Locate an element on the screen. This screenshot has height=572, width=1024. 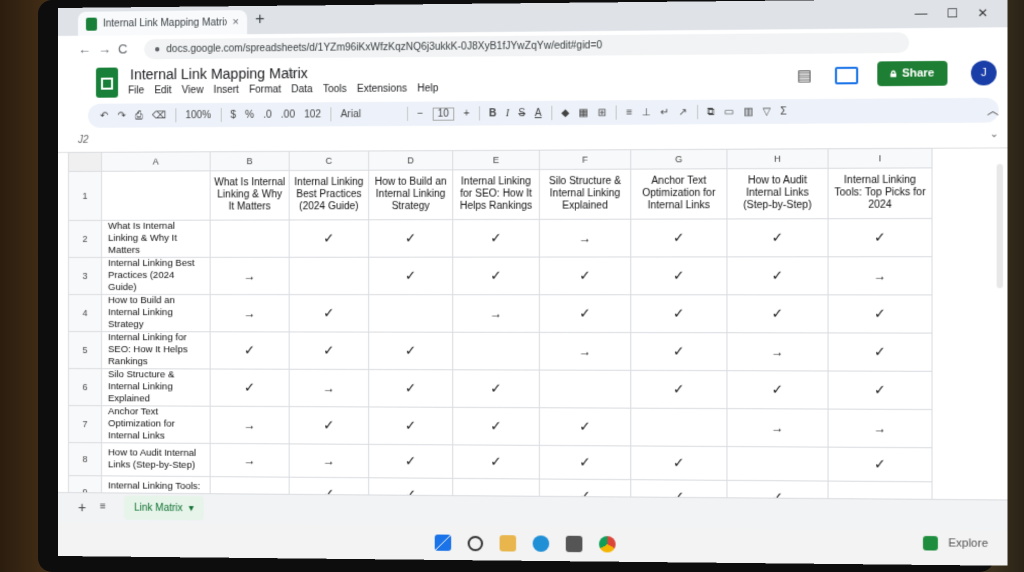
row-header: 5 is located at coordinates (84, 350).